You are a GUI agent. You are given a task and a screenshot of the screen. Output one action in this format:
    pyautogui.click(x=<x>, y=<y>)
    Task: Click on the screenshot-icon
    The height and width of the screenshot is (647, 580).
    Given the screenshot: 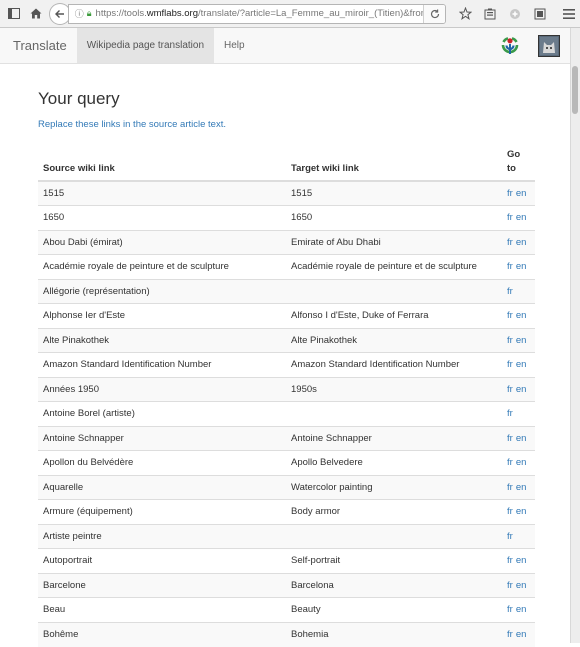 What is the action you would take?
    pyautogui.click(x=540, y=14)
    